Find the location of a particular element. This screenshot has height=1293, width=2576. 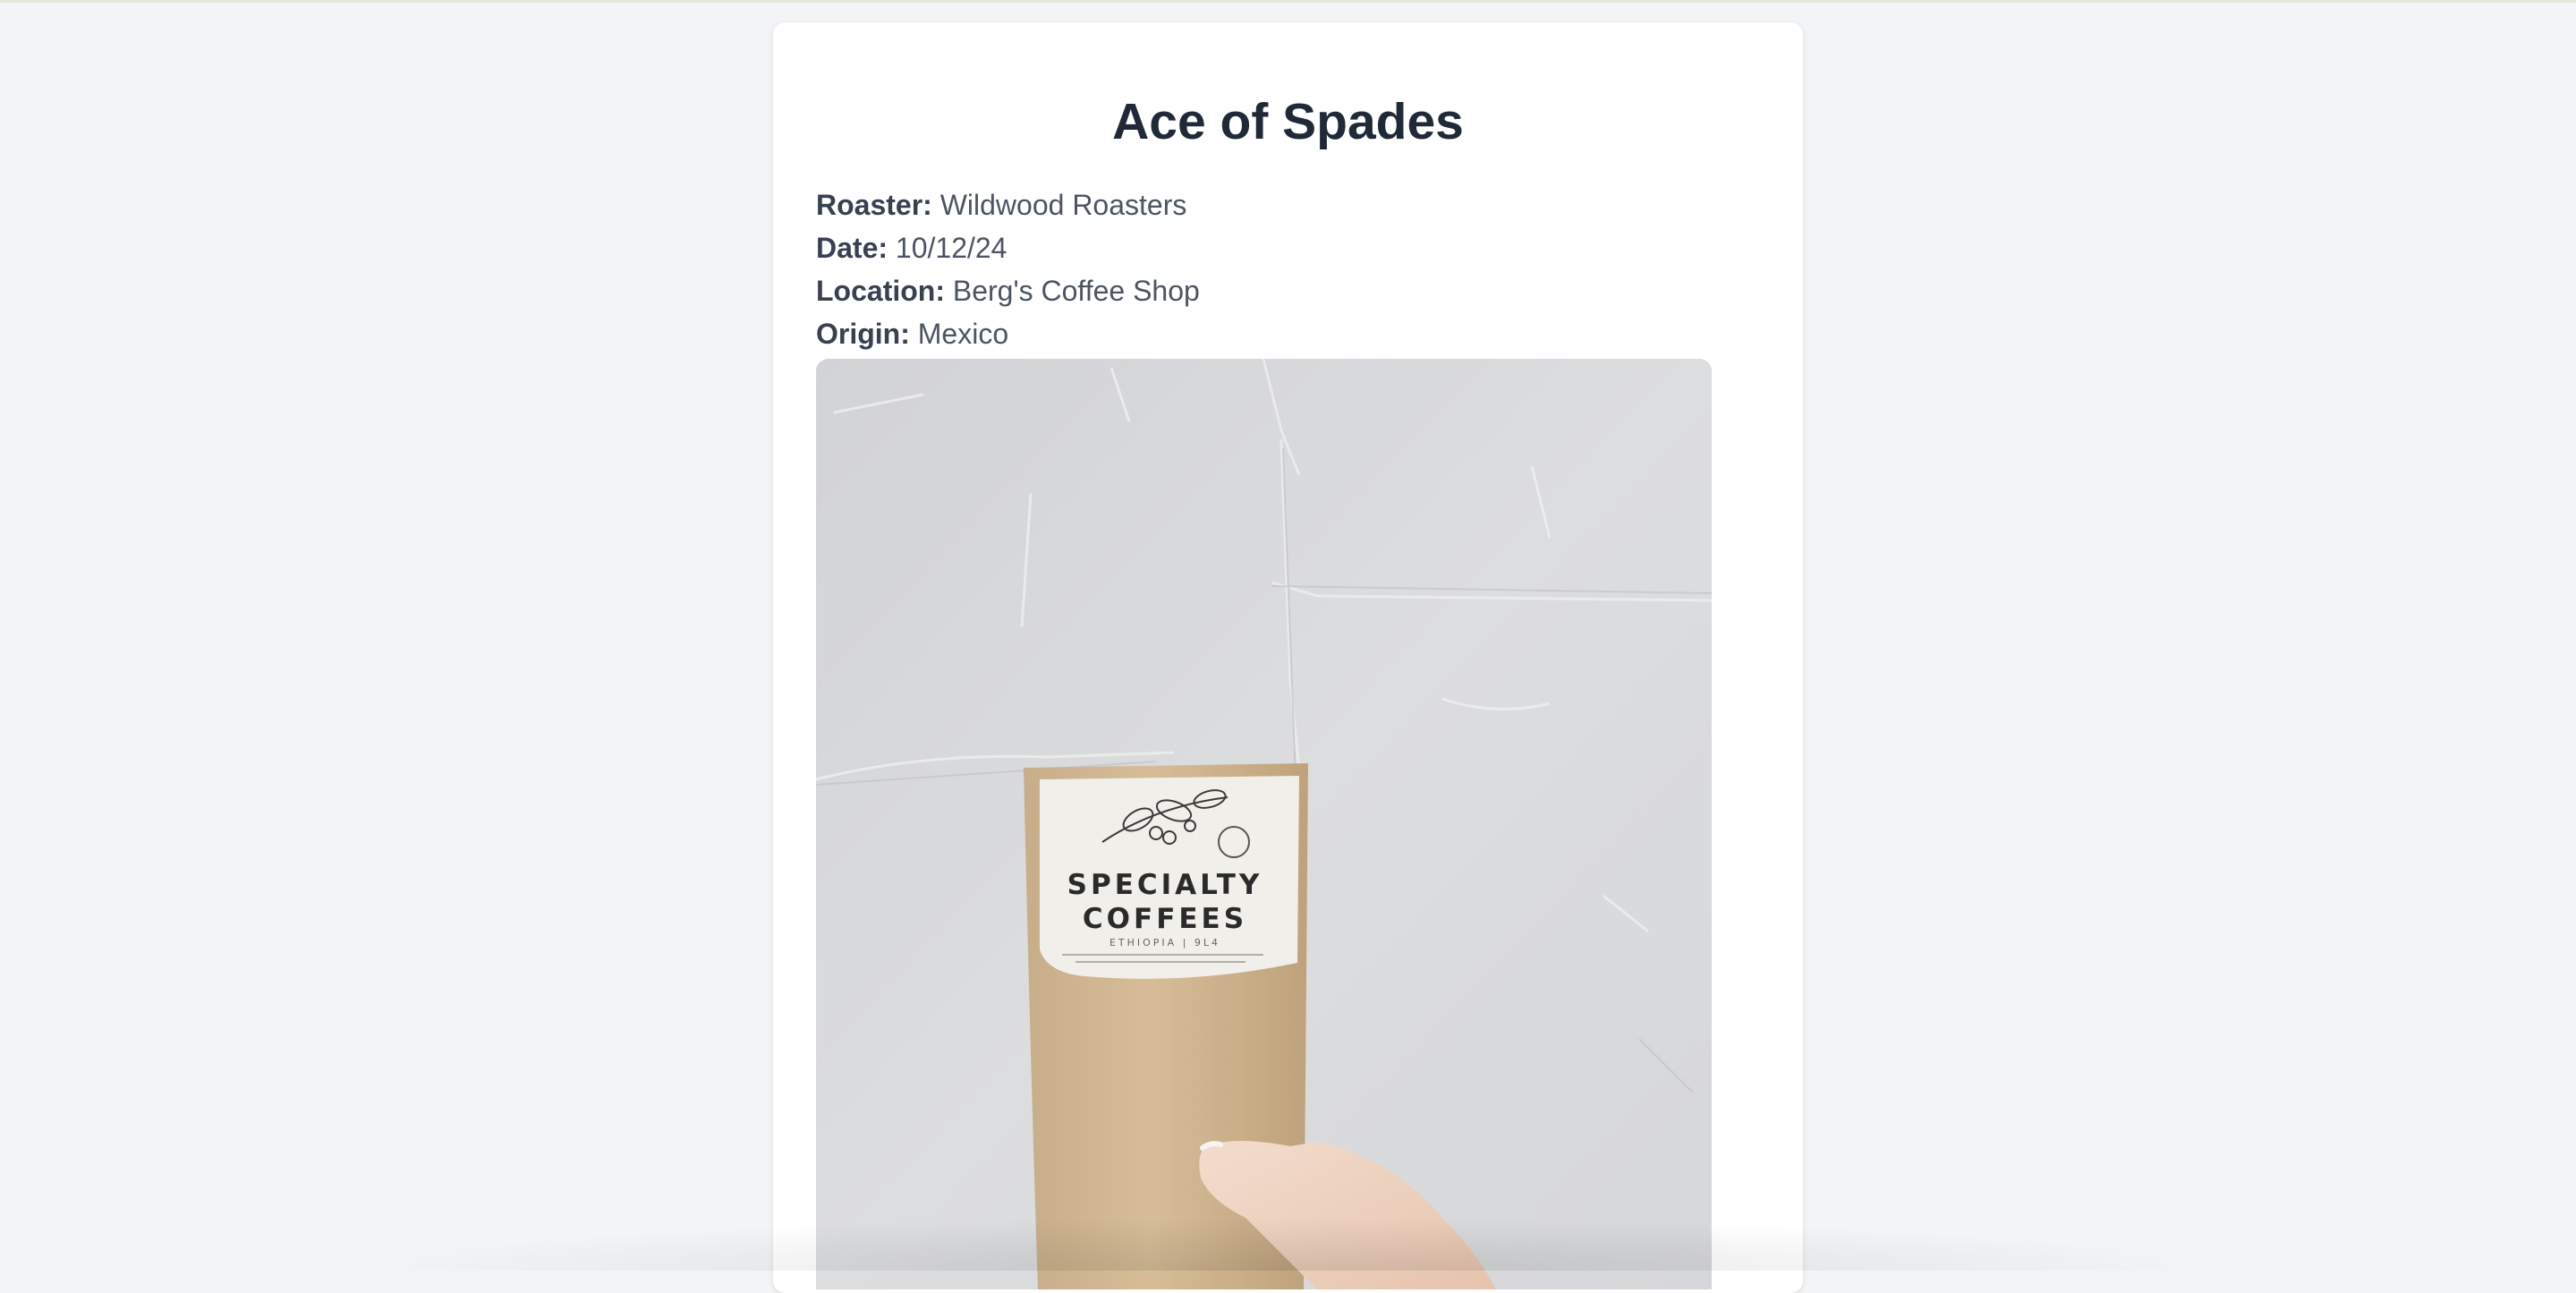

date-row: Date: 10/12/24 is located at coordinates (1008, 247).